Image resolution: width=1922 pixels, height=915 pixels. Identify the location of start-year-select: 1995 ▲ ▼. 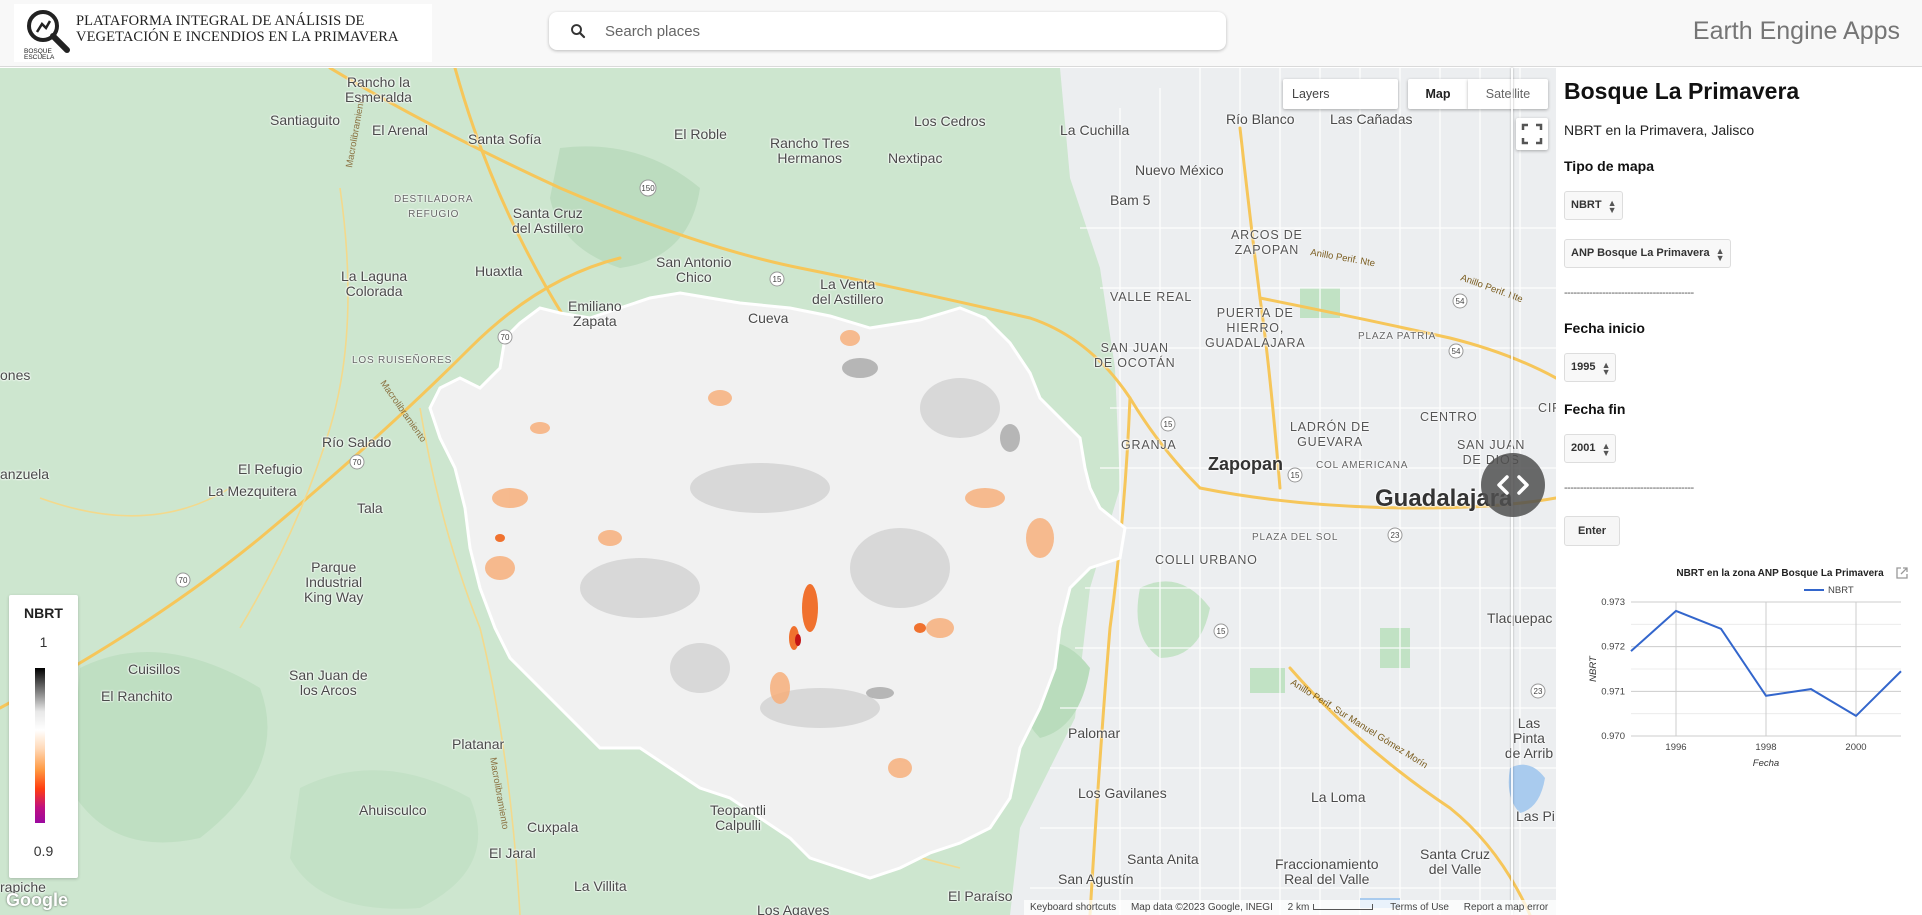
(1590, 367).